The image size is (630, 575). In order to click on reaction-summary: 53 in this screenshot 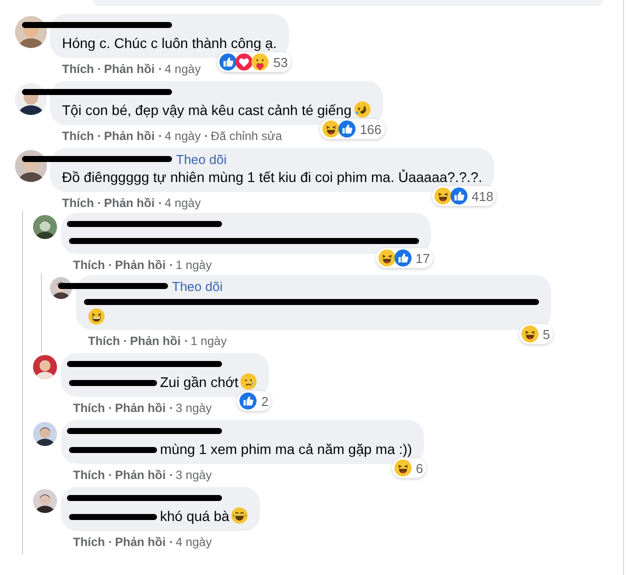, I will do `click(254, 62)`.